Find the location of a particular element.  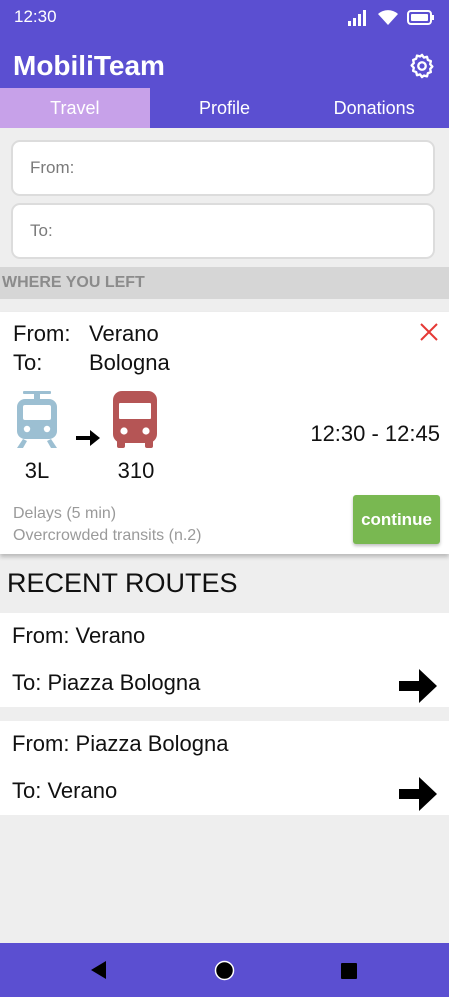

status-bar: 12:30 is located at coordinates (224, 18).